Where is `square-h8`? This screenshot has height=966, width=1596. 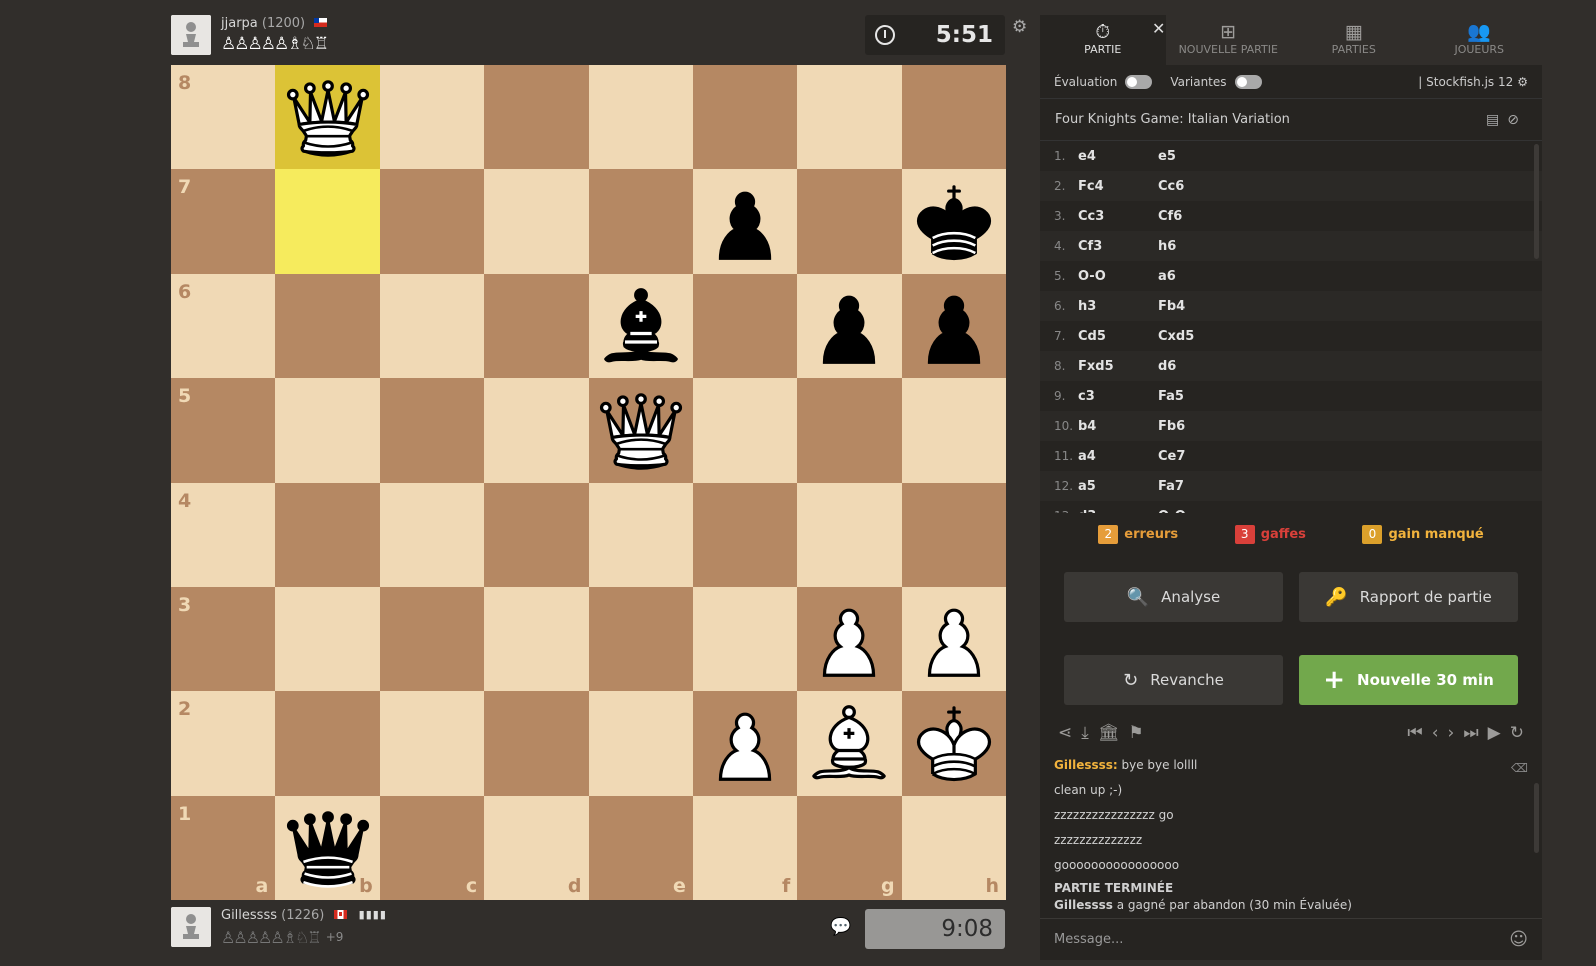 square-h8 is located at coordinates (953, 117).